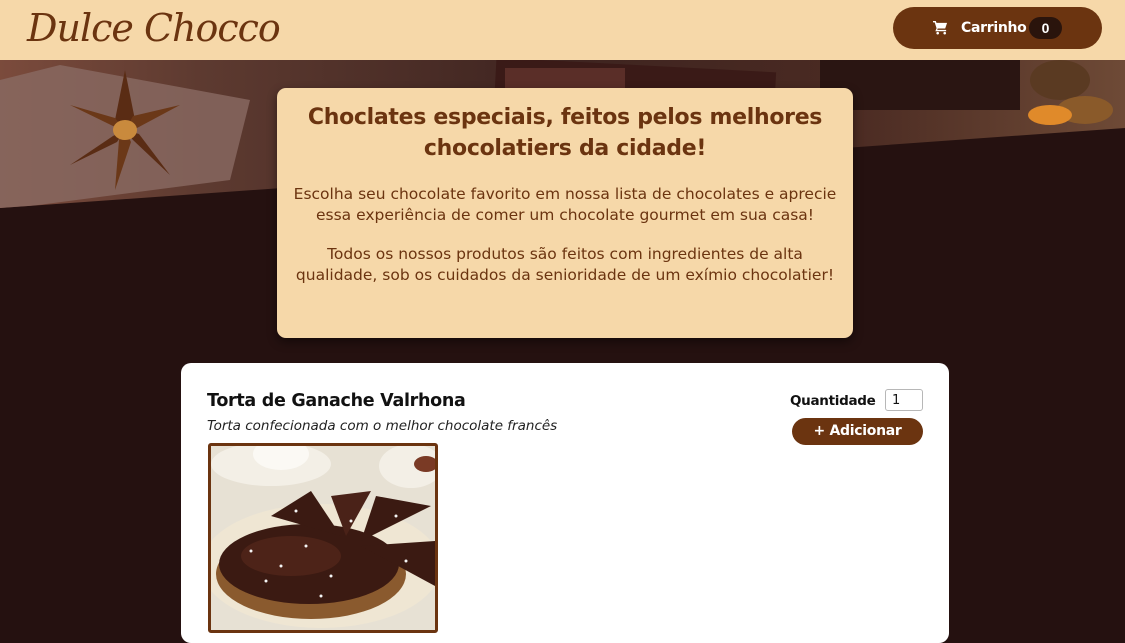 The image size is (1125, 643). I want to click on quantity-label: Quantidade, so click(833, 401).